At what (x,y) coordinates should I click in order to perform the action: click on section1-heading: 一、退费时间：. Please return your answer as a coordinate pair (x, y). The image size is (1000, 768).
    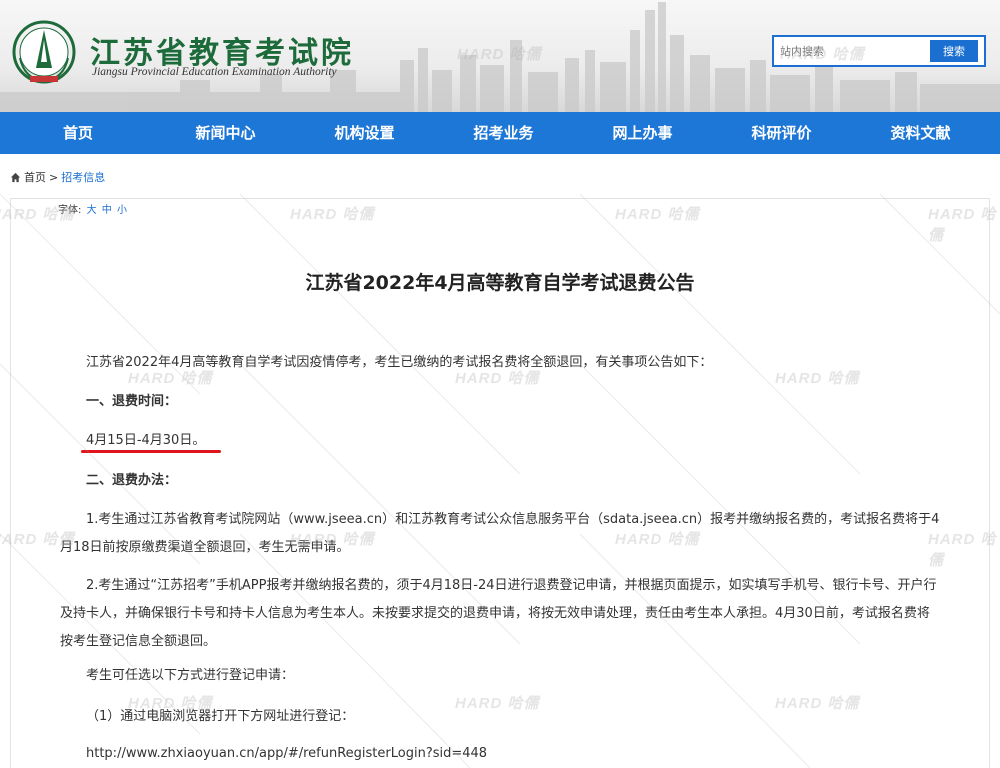
    Looking at the image, I should click on (132, 401).